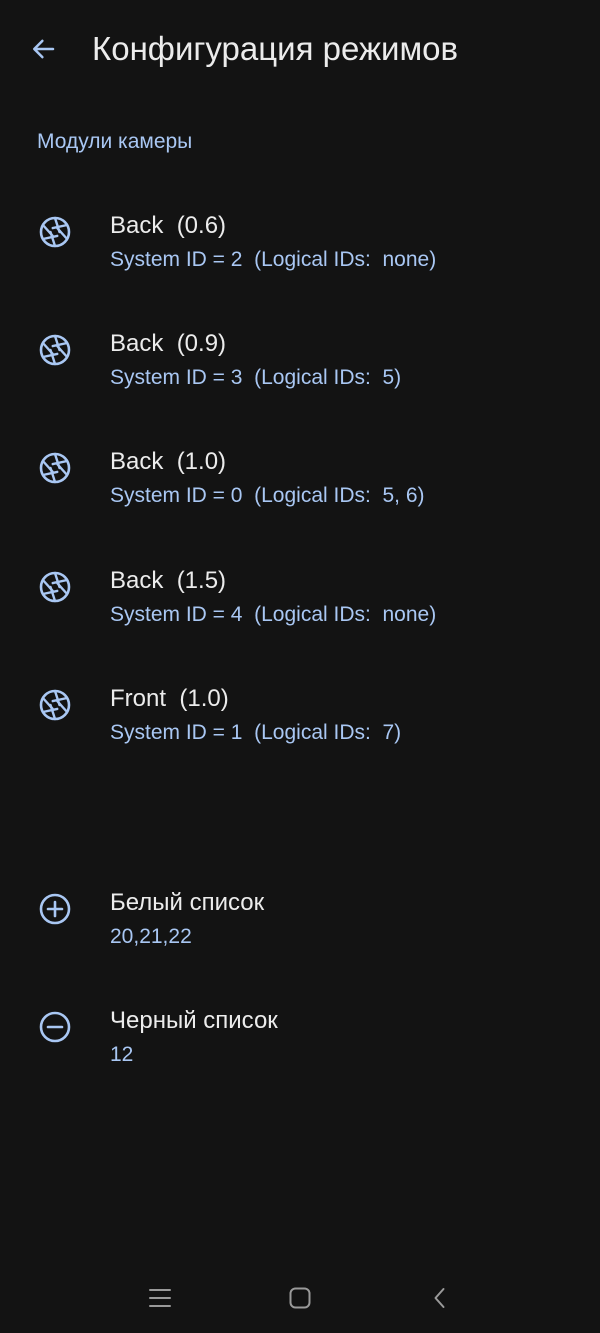 Image resolution: width=600 pixels, height=1333 pixels. I want to click on camera-module-detail: System ID = 4 (Logical IDs: none), so click(273, 614).